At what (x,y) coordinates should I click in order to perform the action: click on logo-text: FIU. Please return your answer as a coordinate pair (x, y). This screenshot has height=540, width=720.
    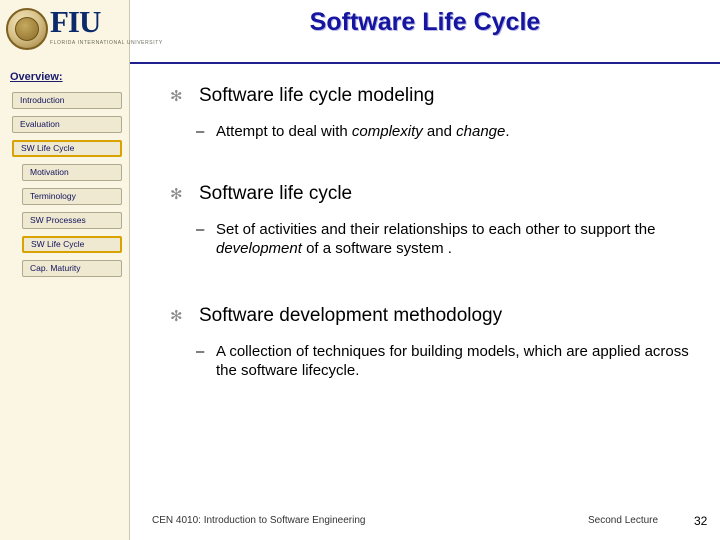
    Looking at the image, I should click on (75, 21).